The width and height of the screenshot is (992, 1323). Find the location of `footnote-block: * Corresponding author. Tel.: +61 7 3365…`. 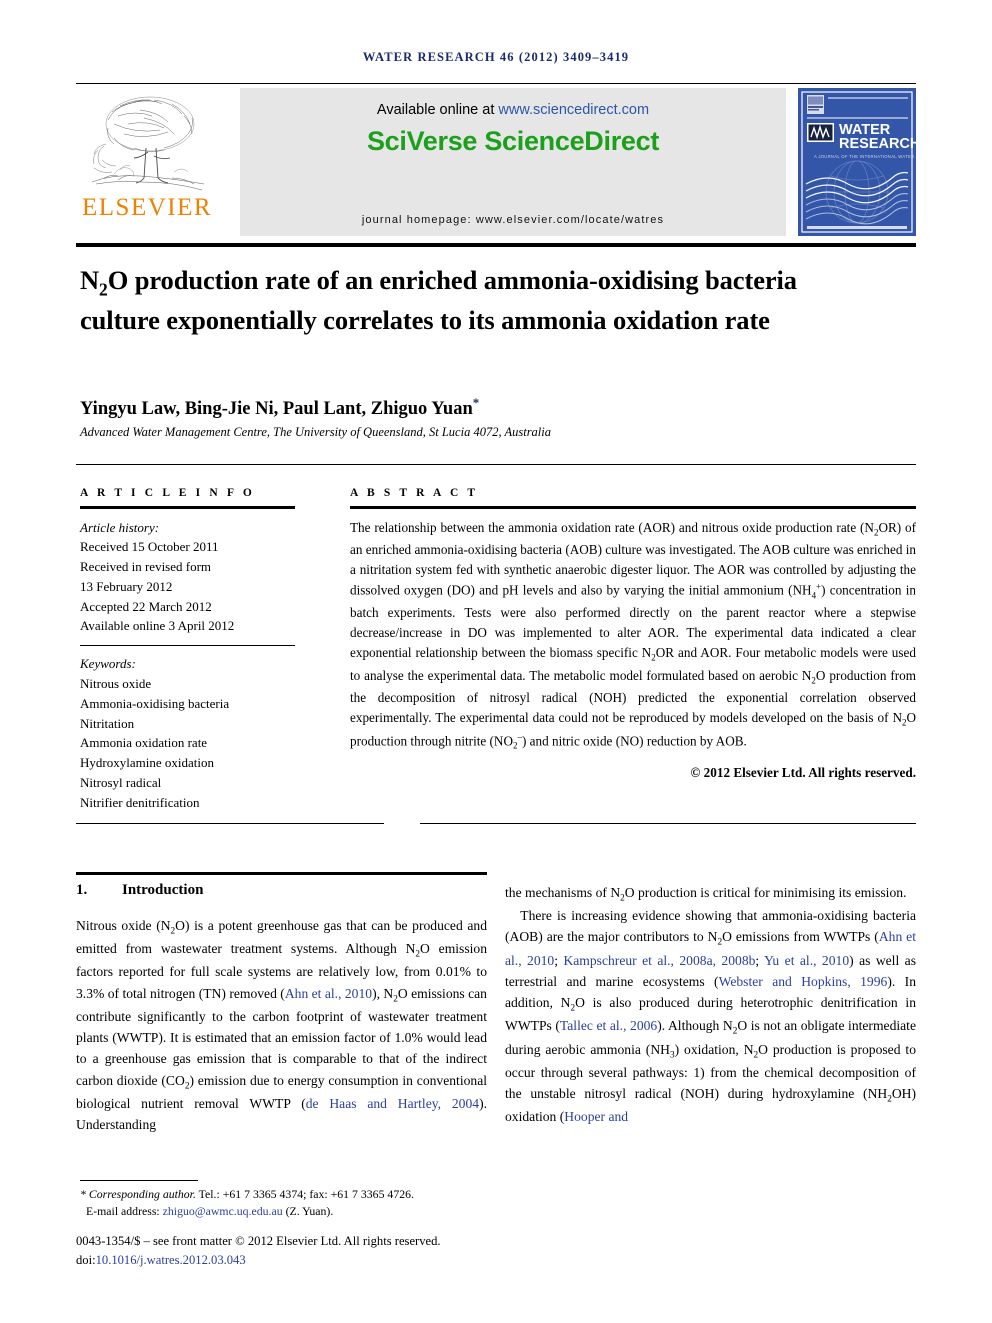

footnote-block: * Corresponding author. Tel.: +61 7 3365… is located at coordinates (295, 1203).